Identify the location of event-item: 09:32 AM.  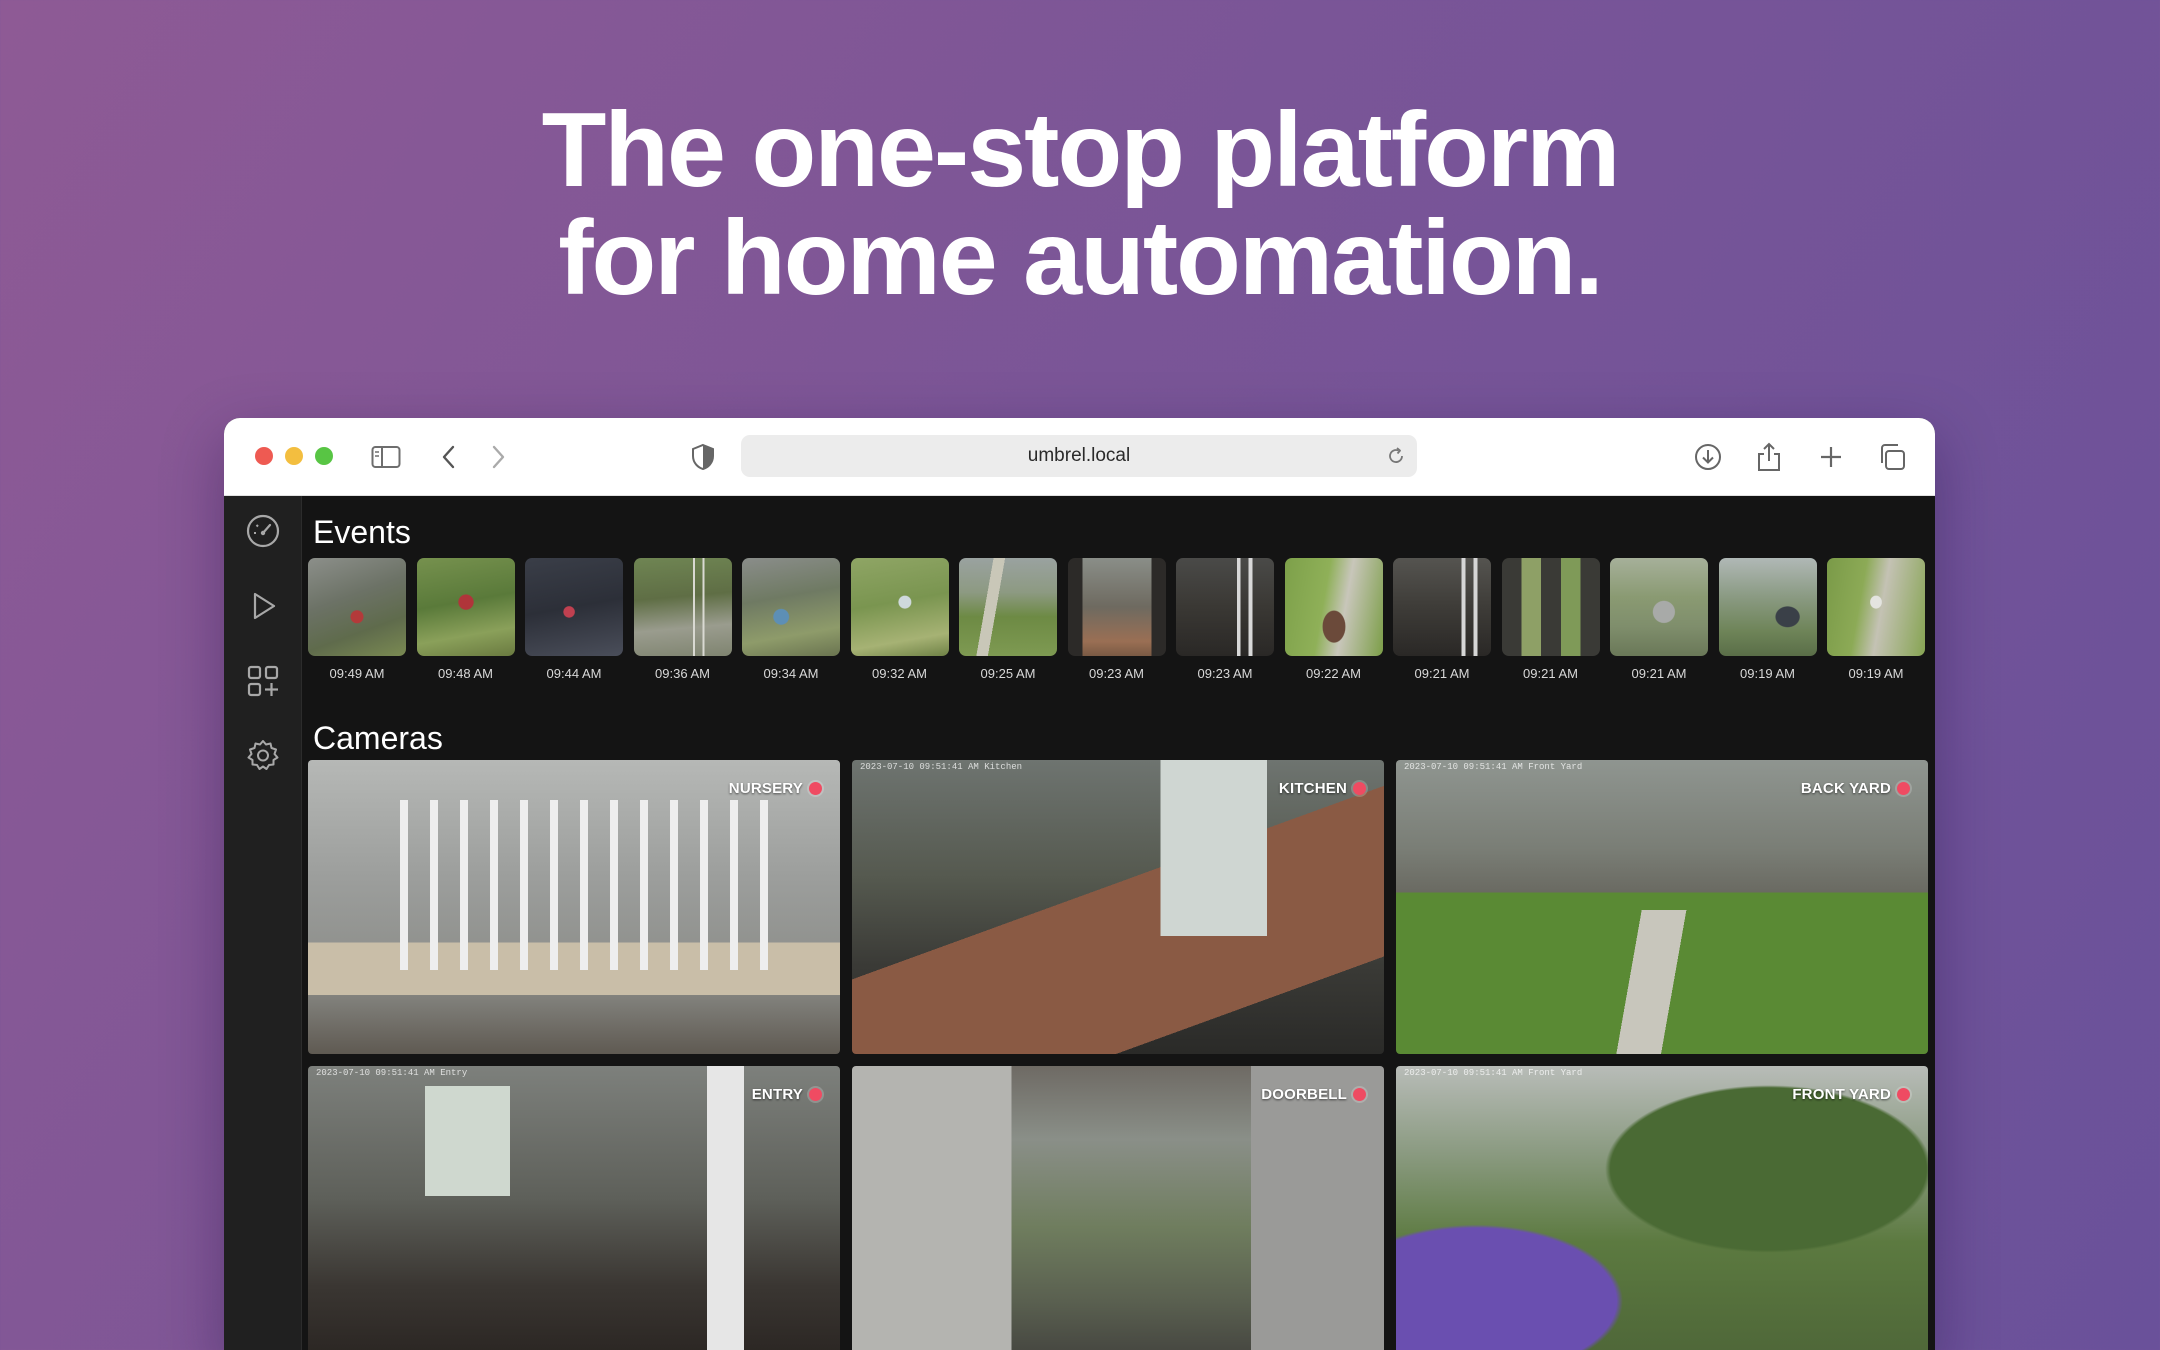
(899, 619).